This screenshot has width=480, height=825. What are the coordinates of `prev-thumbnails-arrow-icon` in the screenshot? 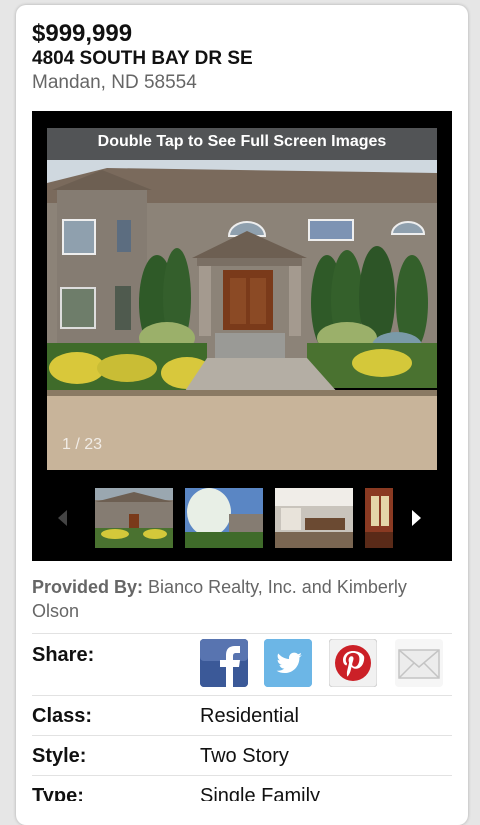 It's located at (62, 518).